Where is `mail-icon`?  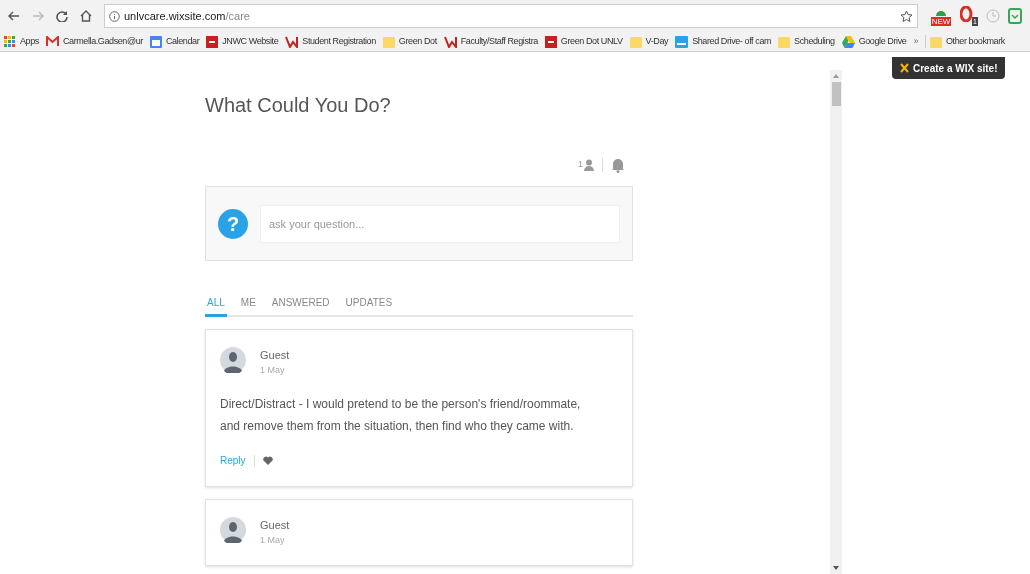
mail-icon is located at coordinates (52, 41).